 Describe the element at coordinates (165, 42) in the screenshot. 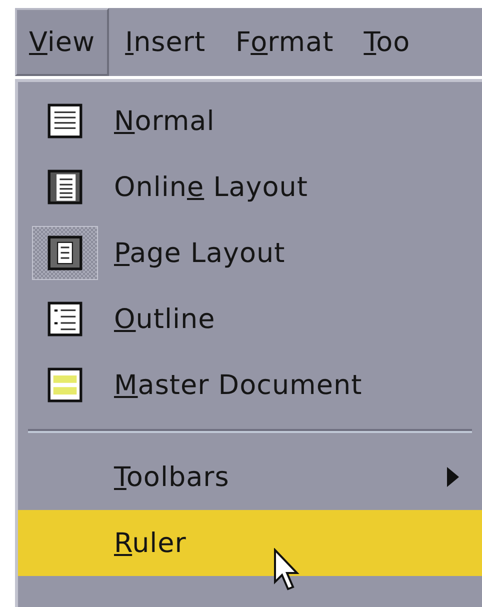

I see `menu-title: I nsert` at that location.